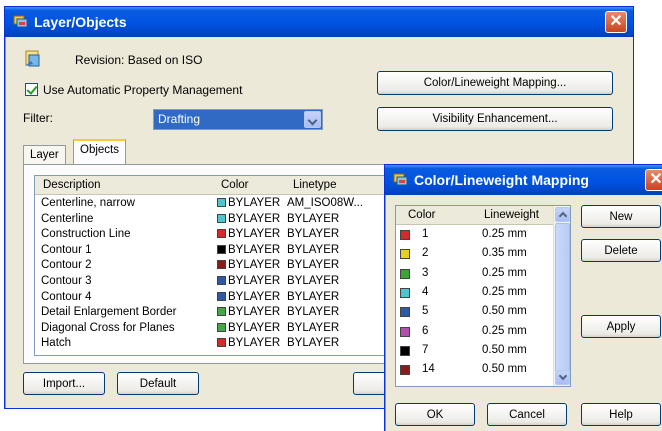  What do you see at coordinates (66, 265) in the screenshot?
I see `row-description: Contour 2` at bounding box center [66, 265].